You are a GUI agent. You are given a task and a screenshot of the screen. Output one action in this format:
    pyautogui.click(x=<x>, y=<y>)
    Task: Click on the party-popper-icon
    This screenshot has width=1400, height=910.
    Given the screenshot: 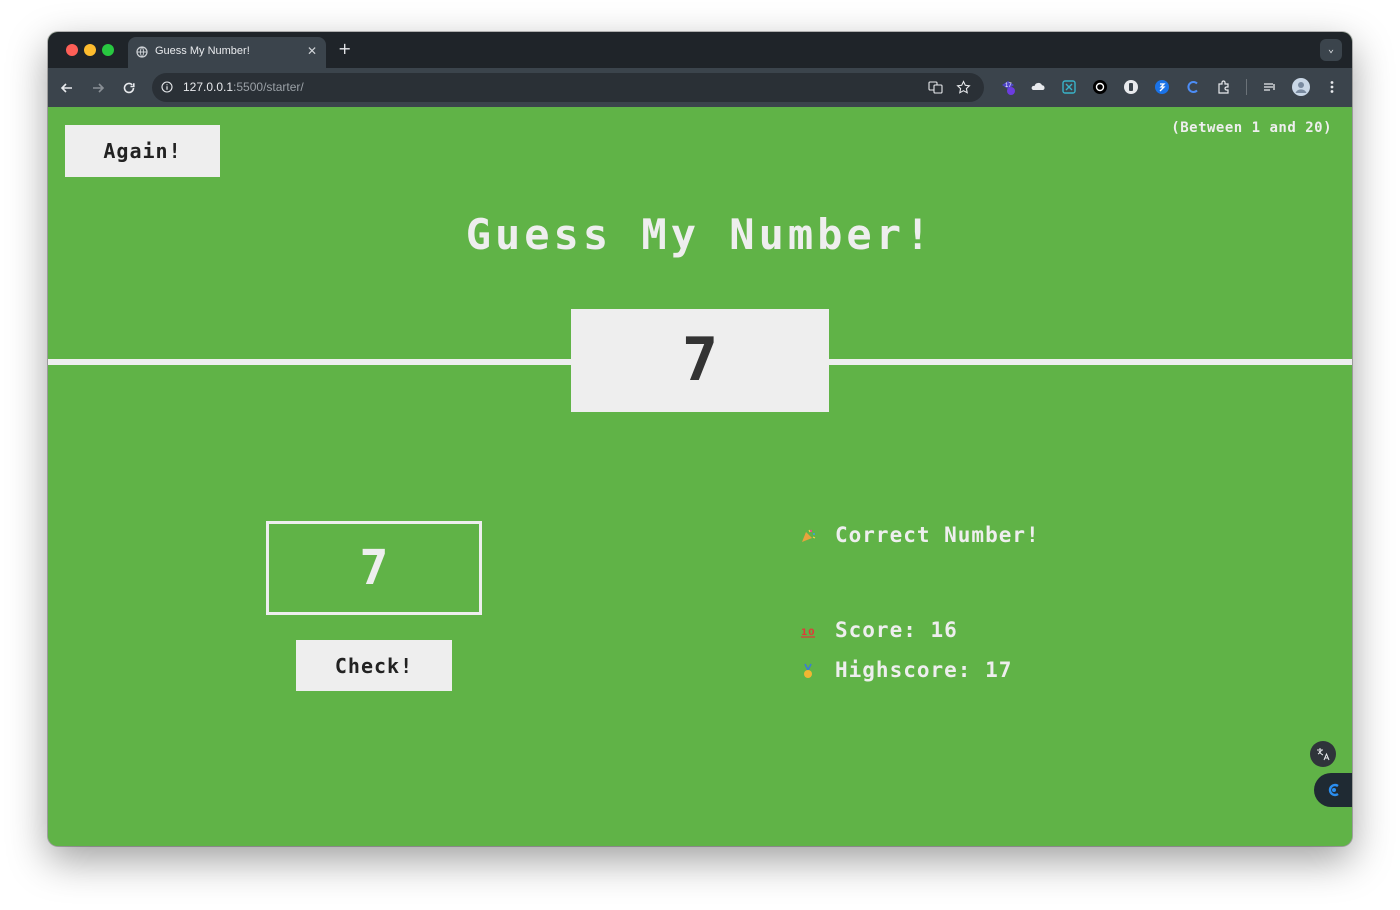 What is the action you would take?
    pyautogui.click(x=809, y=535)
    